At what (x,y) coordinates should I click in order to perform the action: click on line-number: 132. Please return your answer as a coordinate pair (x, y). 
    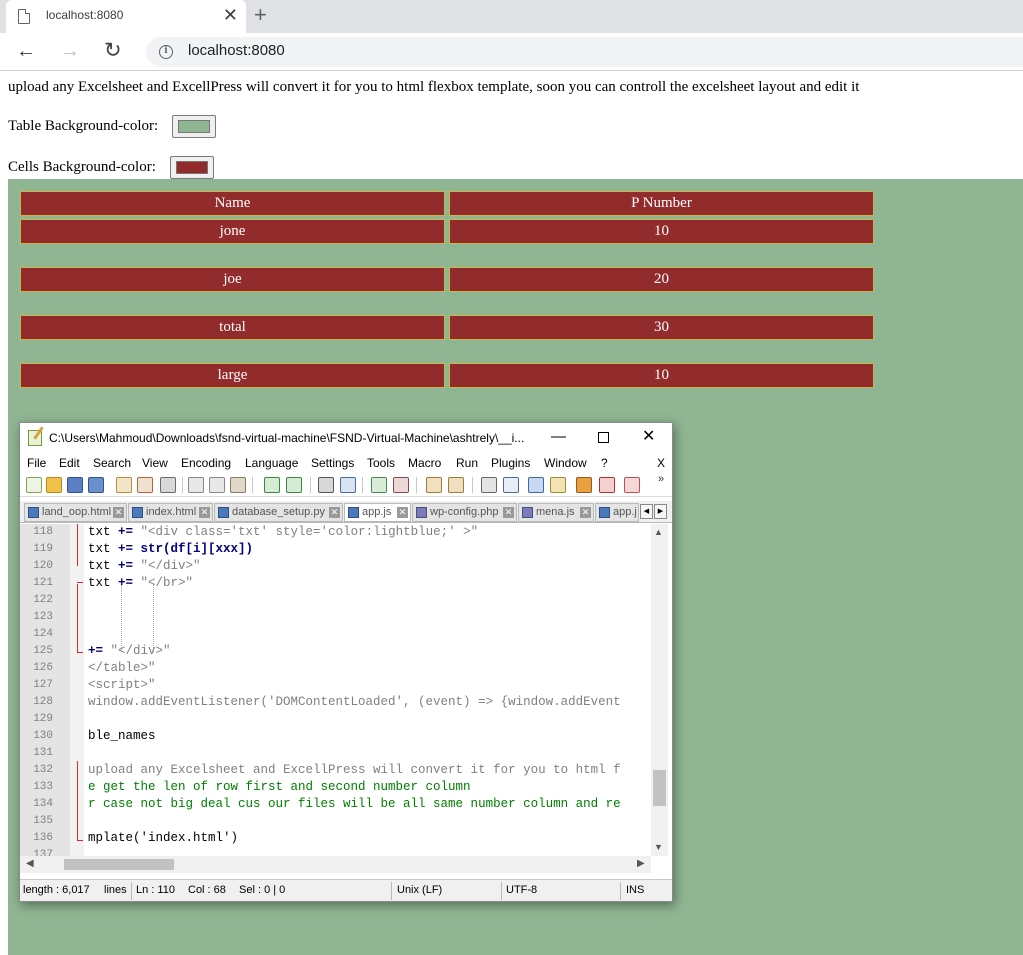
    Looking at the image, I should click on (43, 770).